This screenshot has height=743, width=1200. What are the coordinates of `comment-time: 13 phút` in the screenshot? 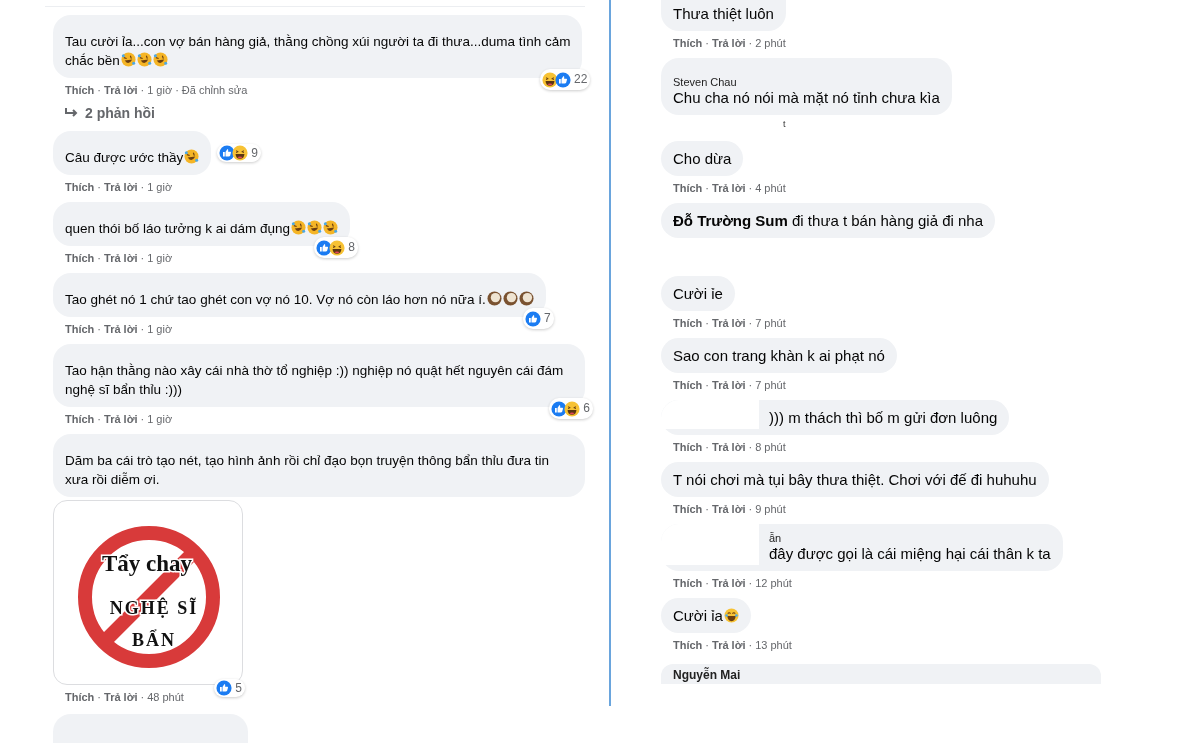 It's located at (773, 645).